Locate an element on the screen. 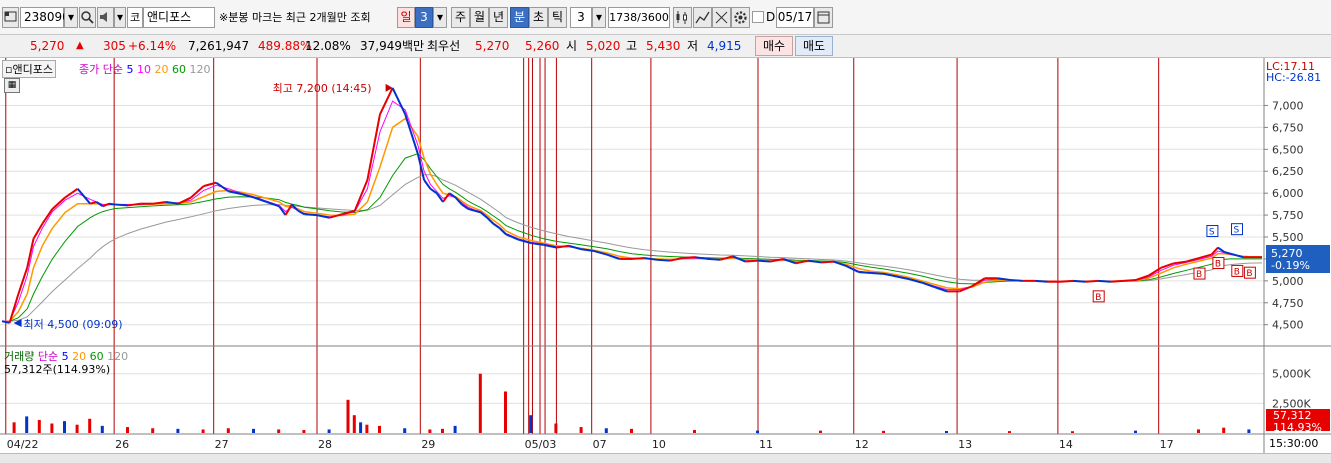 The height and width of the screenshot is (463, 1331). price-change-pct: +6.14% is located at coordinates (152, 46).